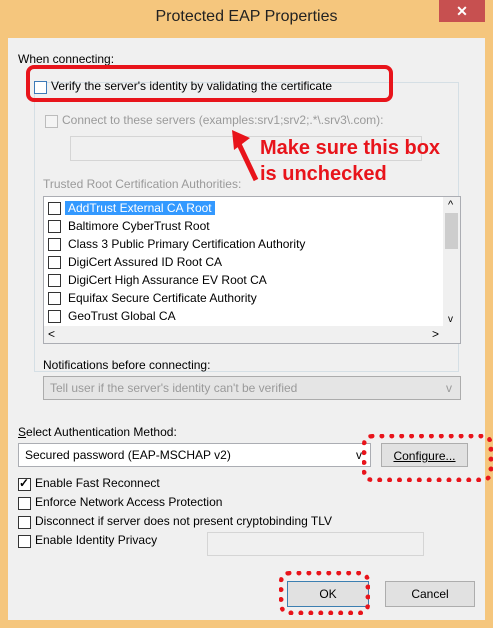  I want to click on connect-servers-checkbox, so click(51, 121).